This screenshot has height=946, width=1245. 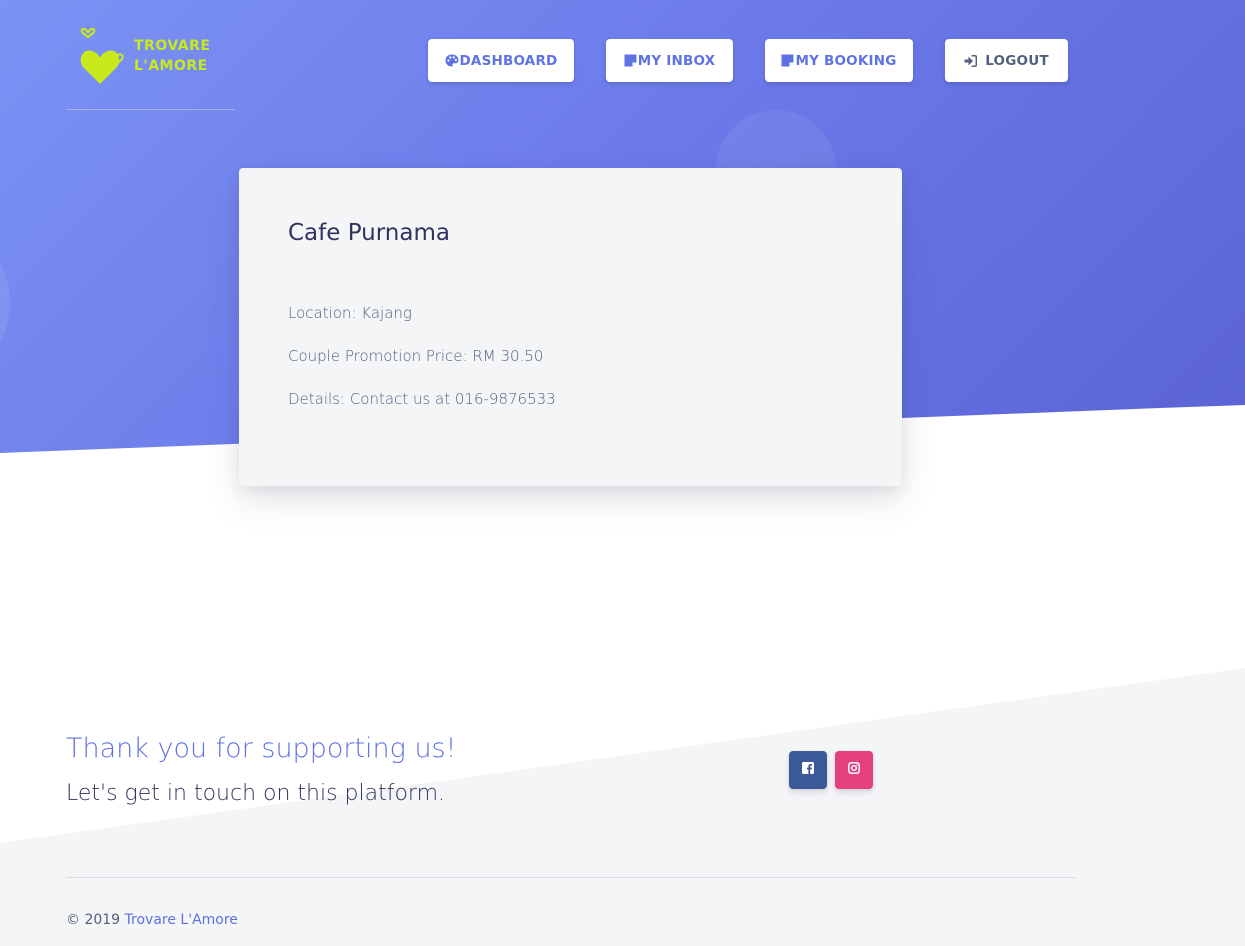 What do you see at coordinates (571, 877) in the screenshot?
I see `footer-divider` at bounding box center [571, 877].